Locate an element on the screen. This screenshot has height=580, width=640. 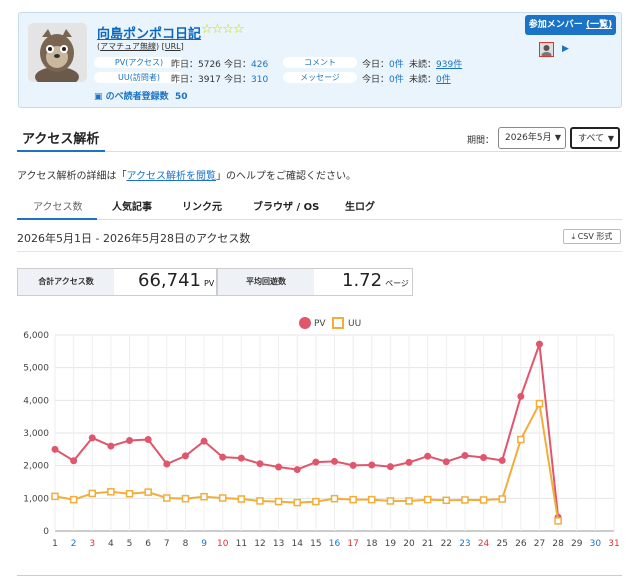
tab-popular-articles: 人気記事 is located at coordinates (132, 205).